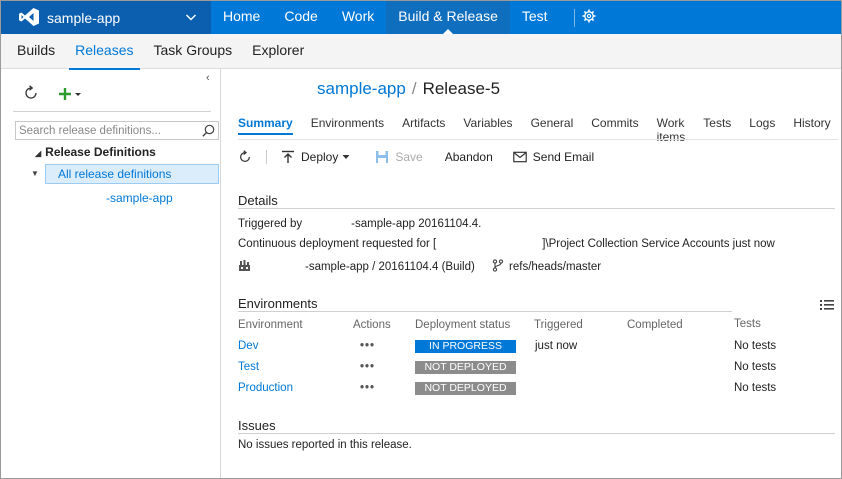  I want to click on abandon-label: Abandon, so click(468, 157).